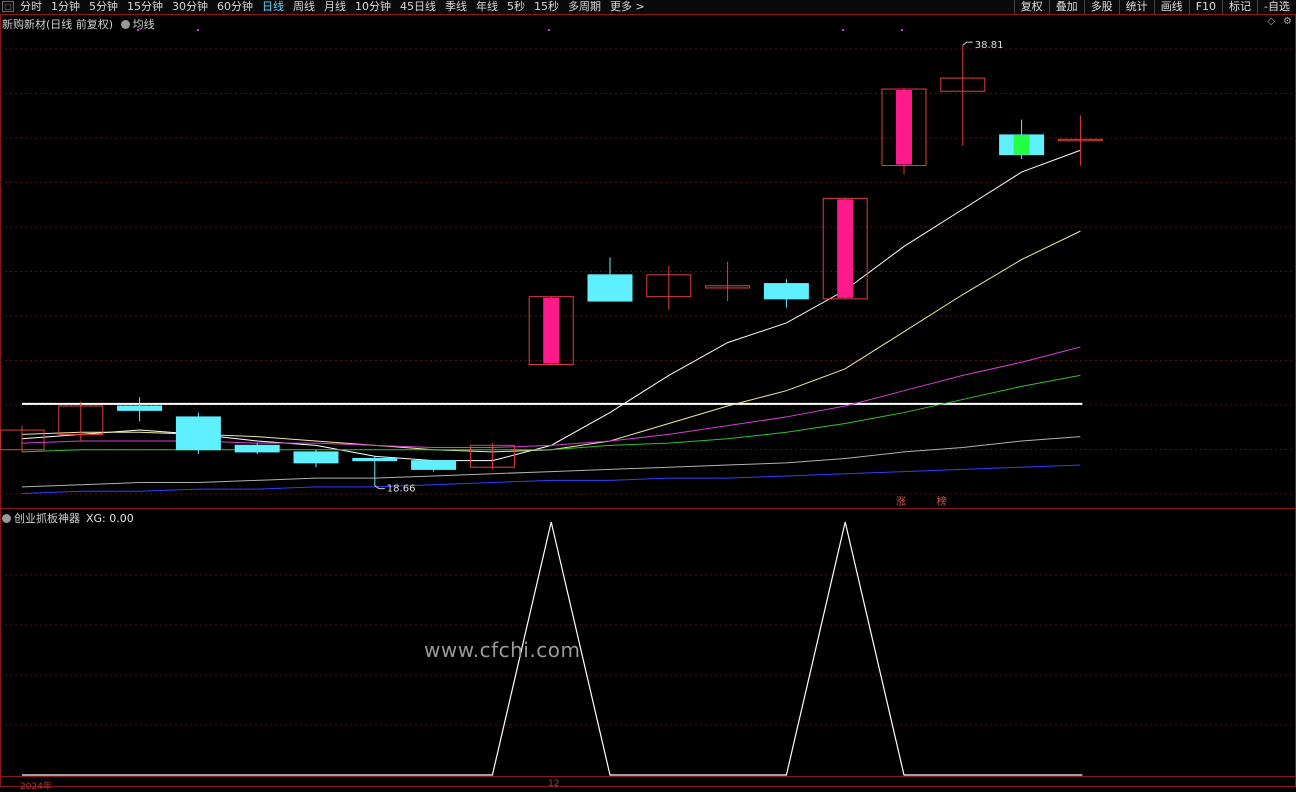 This screenshot has height=792, width=1296. I want to click on high-price-label: 38.81, so click(989, 45).